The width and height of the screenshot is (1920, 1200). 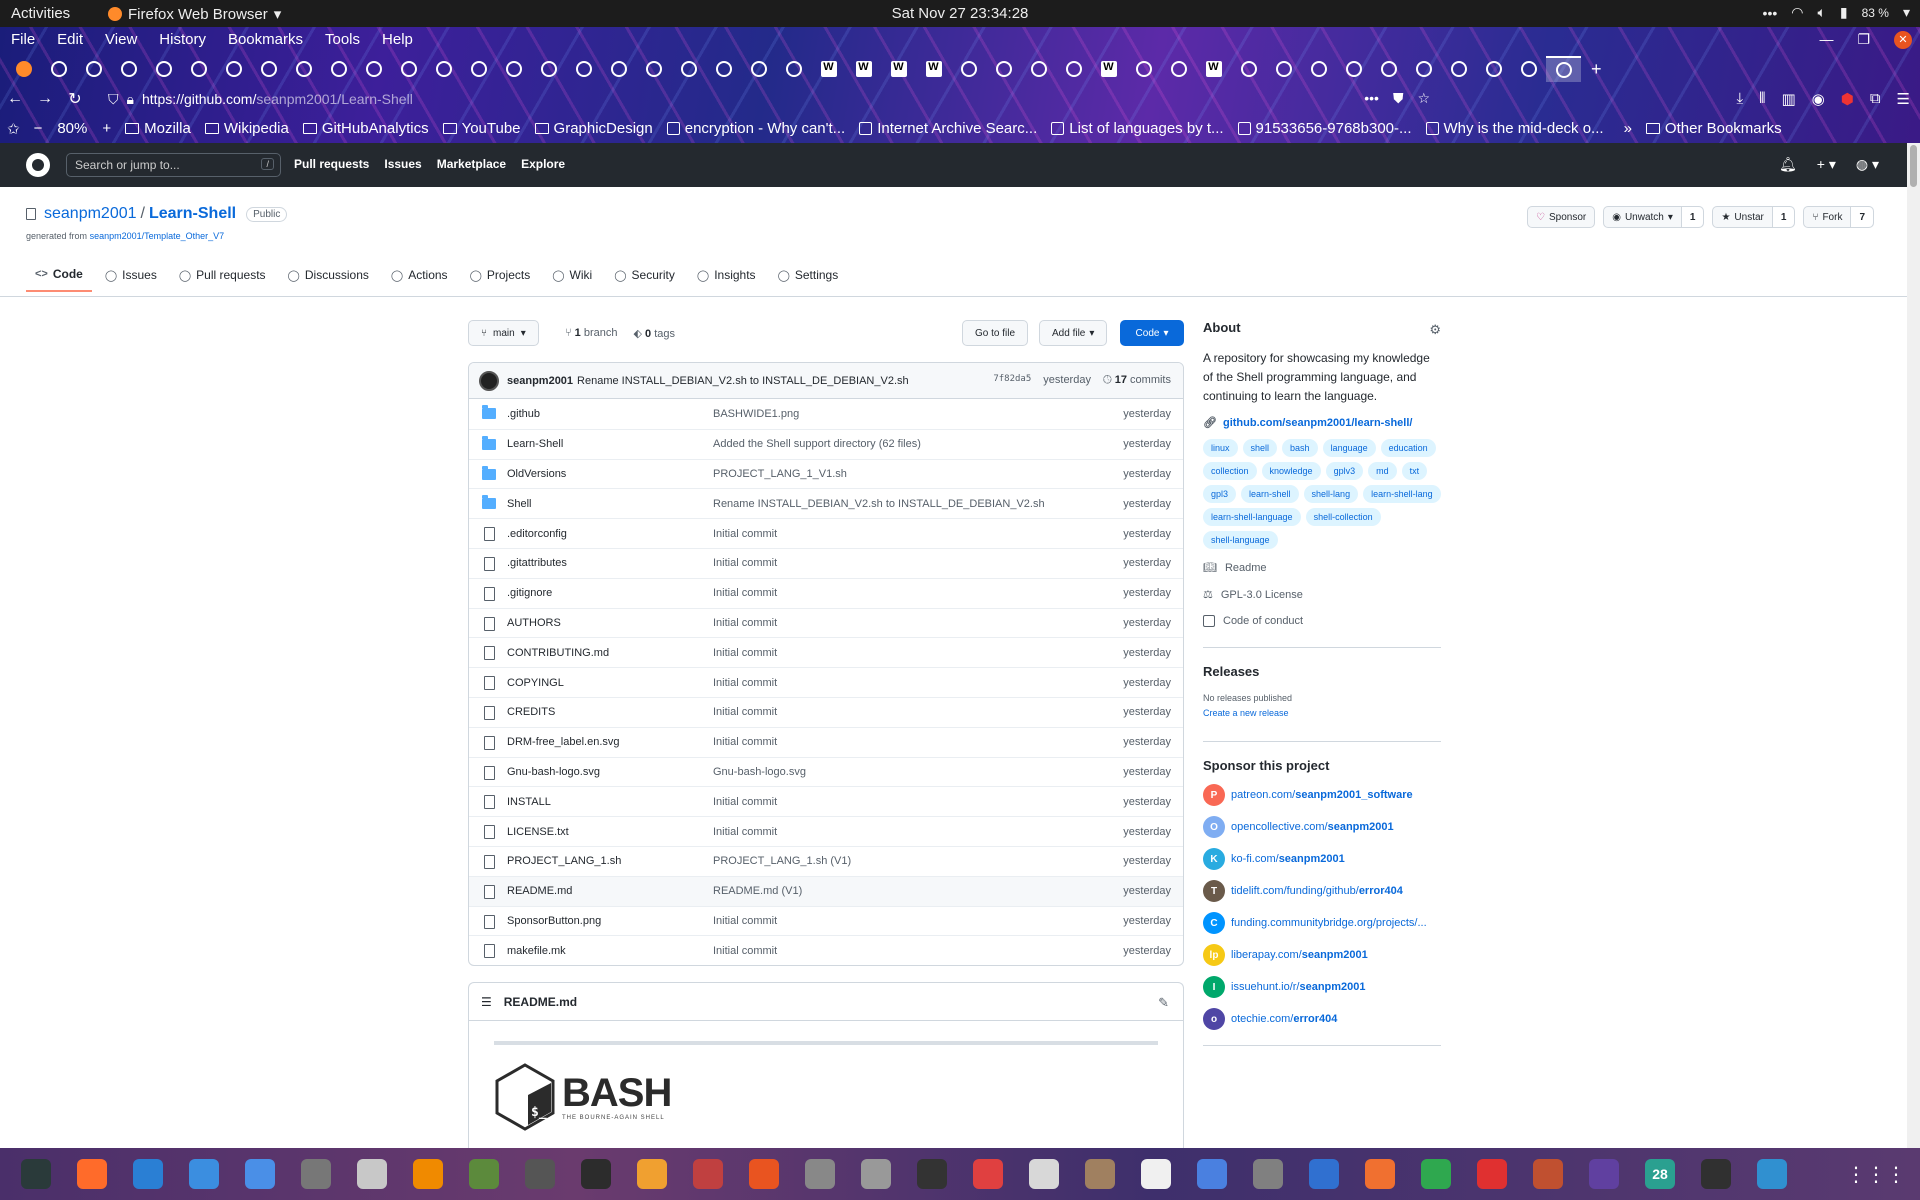 What do you see at coordinates (591, 333) in the screenshot?
I see `branches-link: ⑂ 1 branch` at bounding box center [591, 333].